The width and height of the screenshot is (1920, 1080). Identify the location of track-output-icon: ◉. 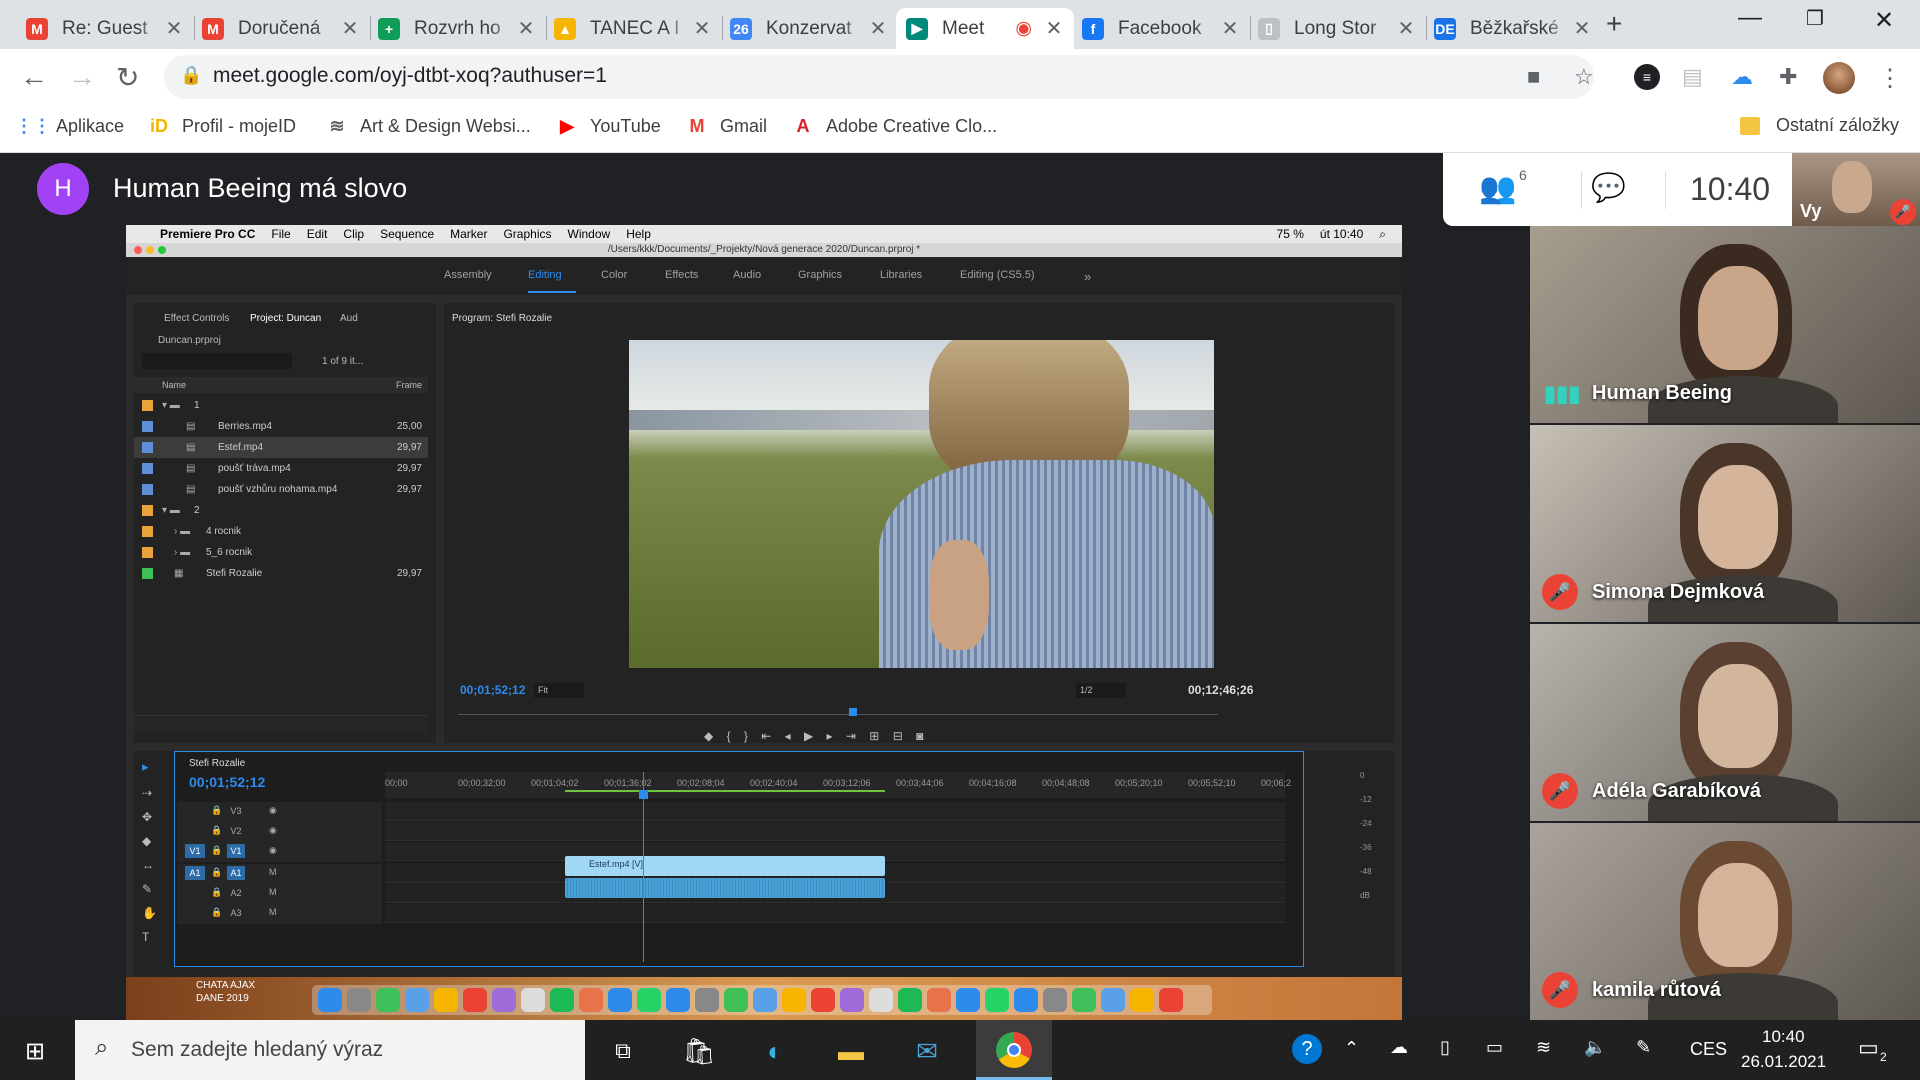
(273, 830).